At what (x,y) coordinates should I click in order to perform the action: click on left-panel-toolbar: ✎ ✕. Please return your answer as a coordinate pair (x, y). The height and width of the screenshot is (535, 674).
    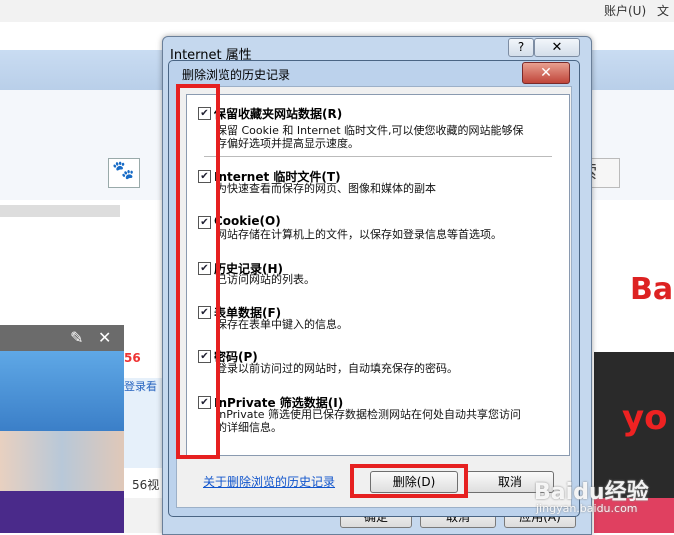
    Looking at the image, I should click on (62, 338).